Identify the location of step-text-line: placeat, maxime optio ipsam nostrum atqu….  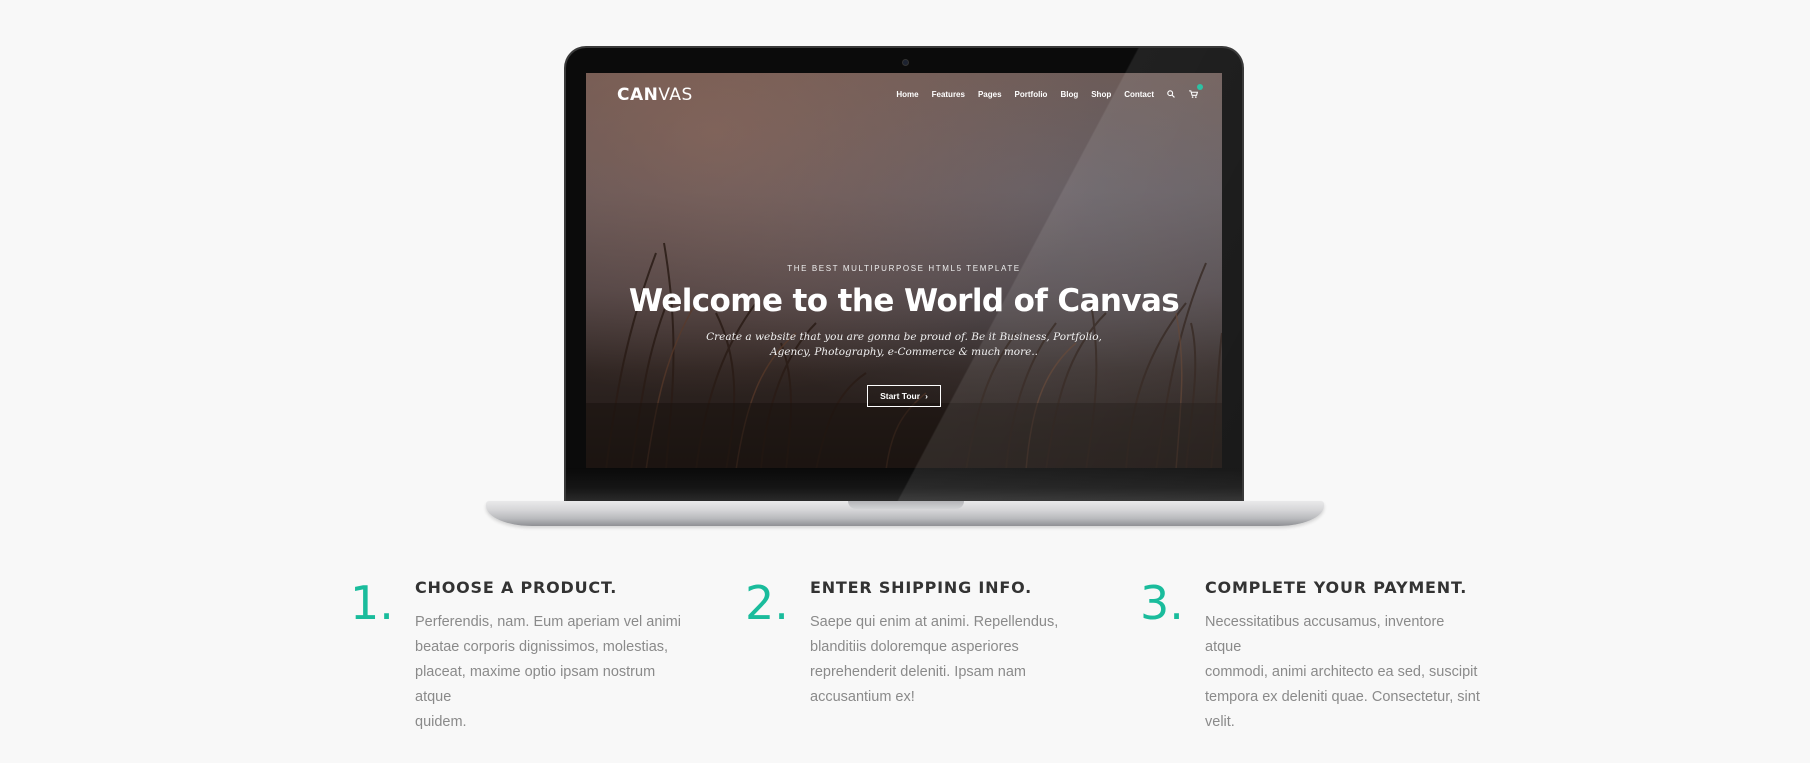
(535, 684).